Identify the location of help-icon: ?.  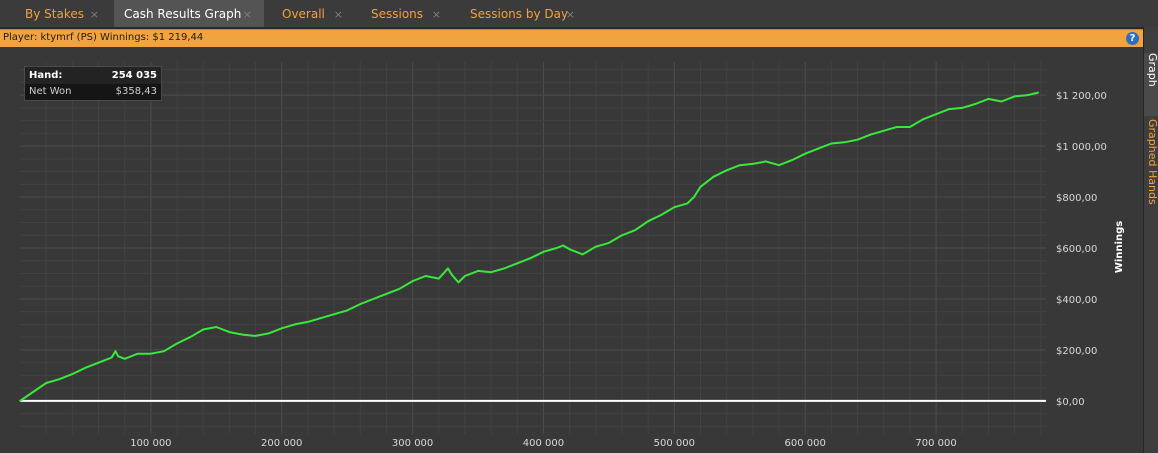
(1132, 38).